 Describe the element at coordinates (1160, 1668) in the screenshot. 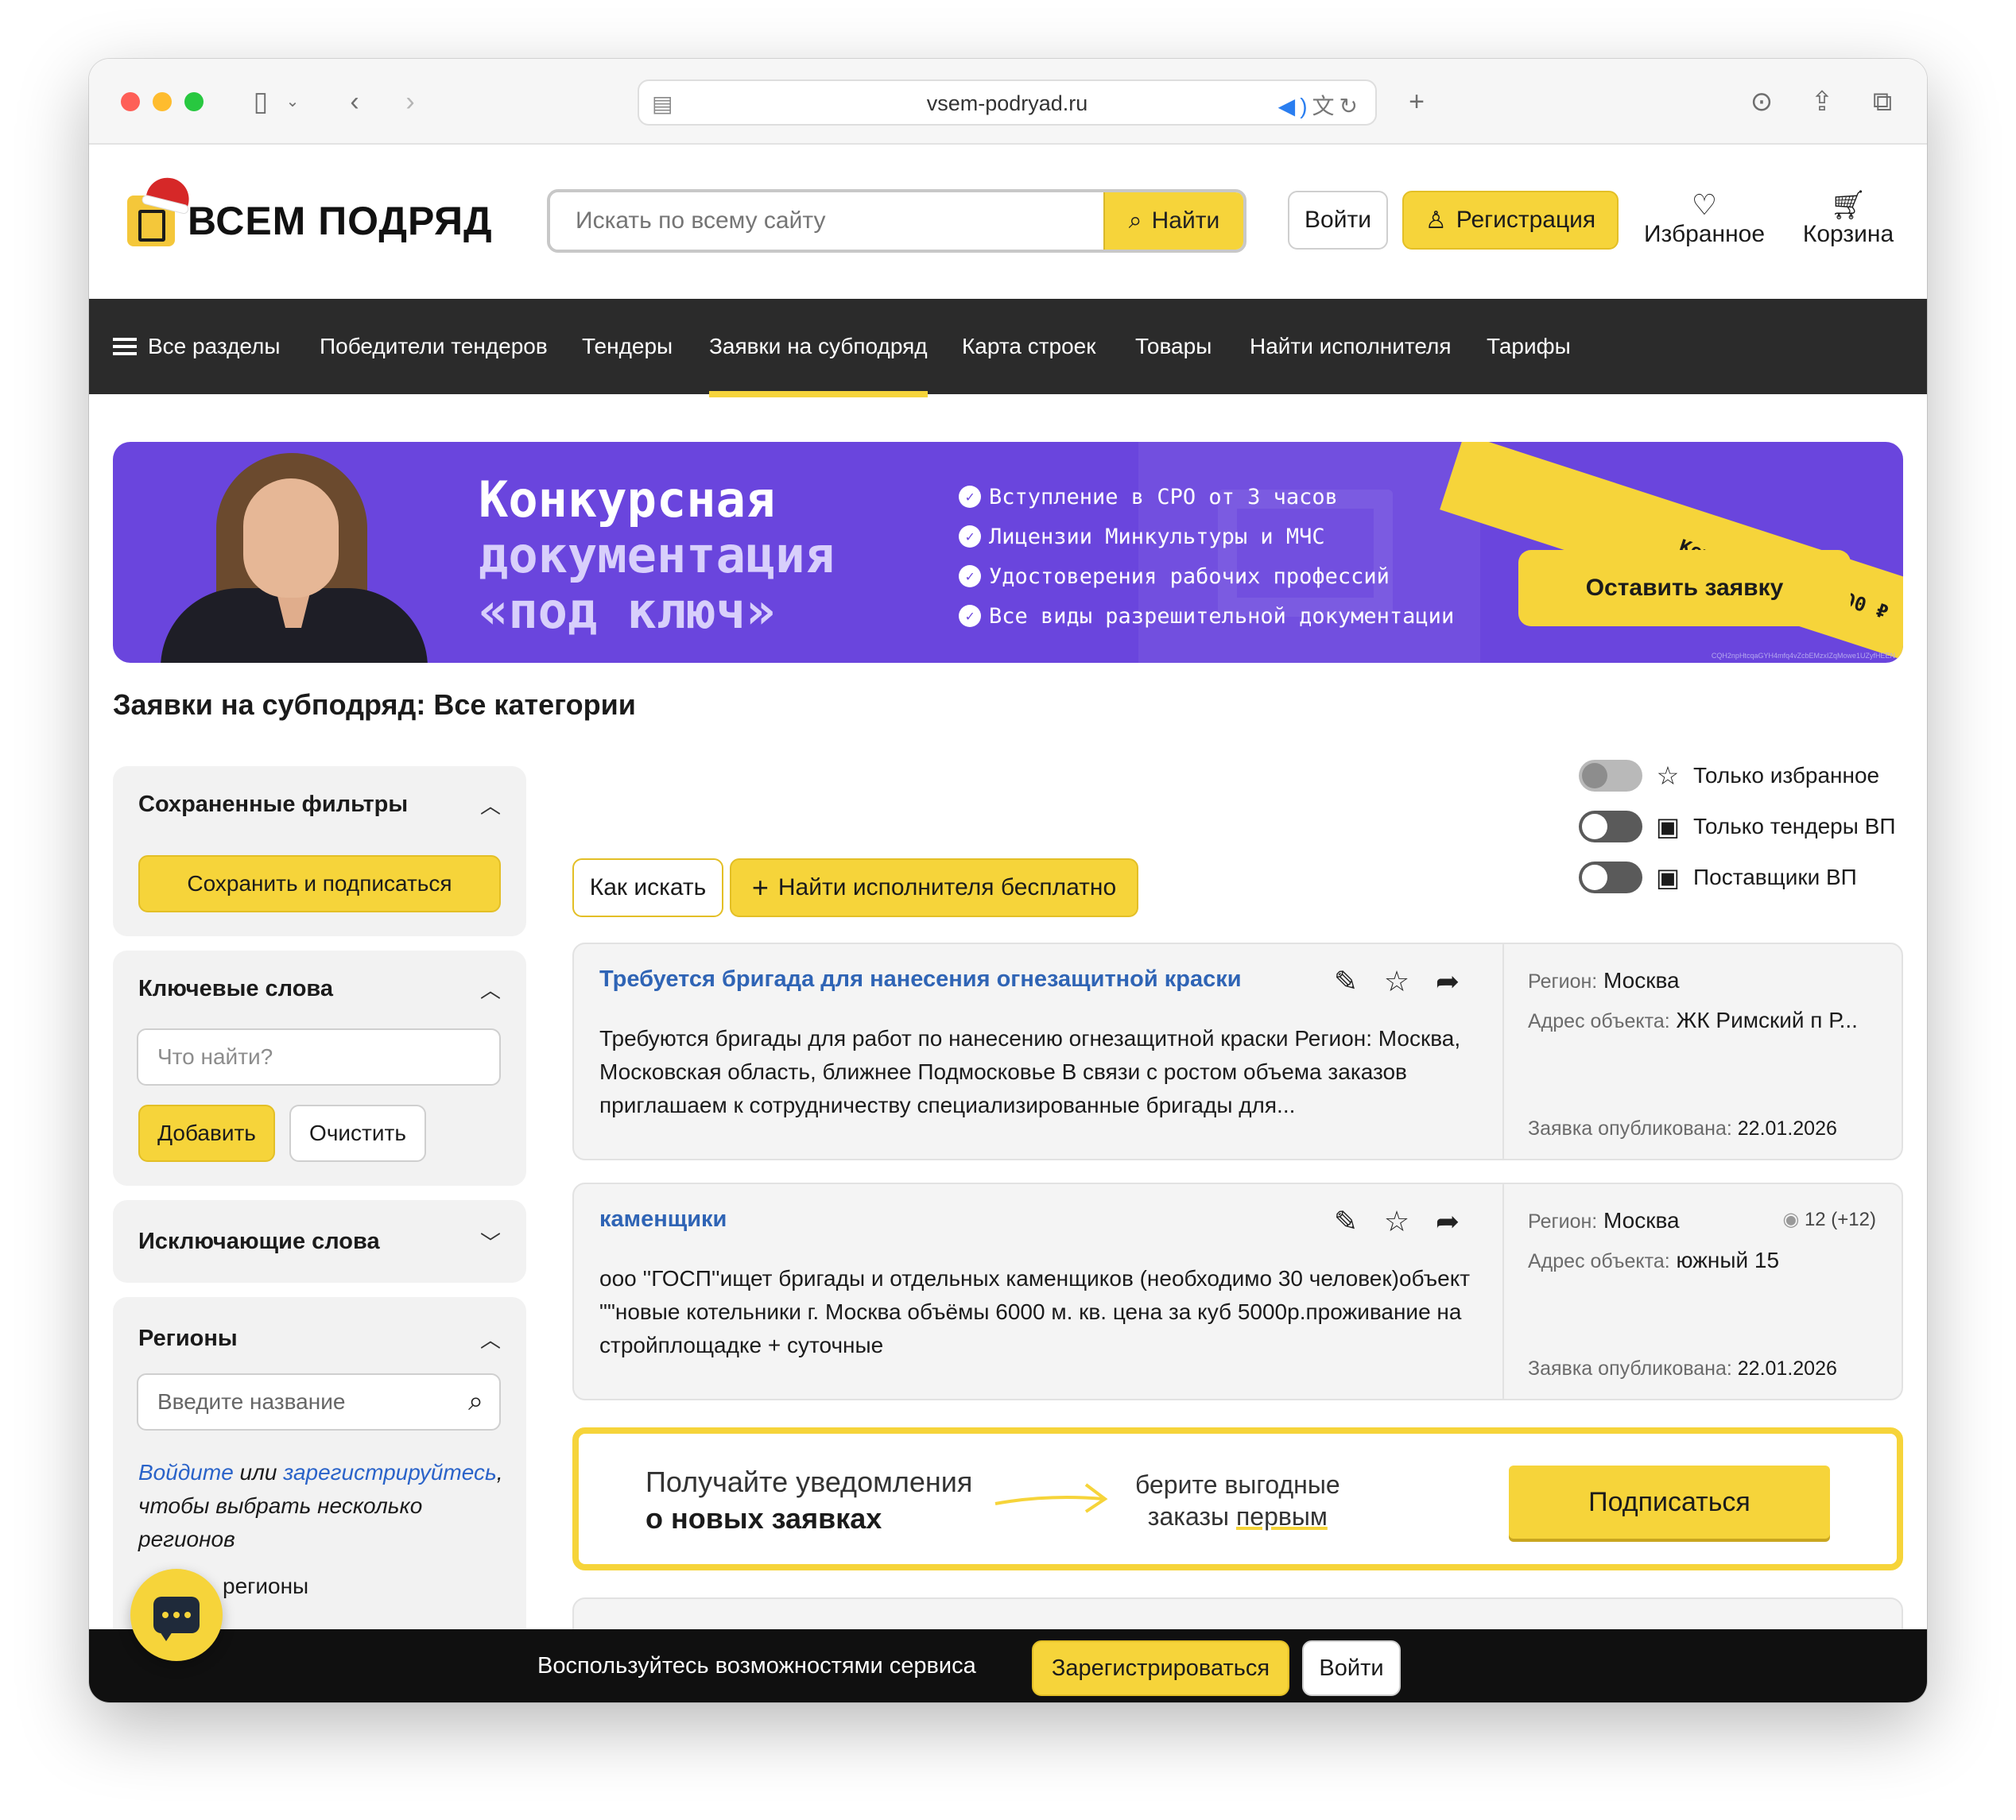

I see `bottom-register-button: Зарегистрироваться` at that location.